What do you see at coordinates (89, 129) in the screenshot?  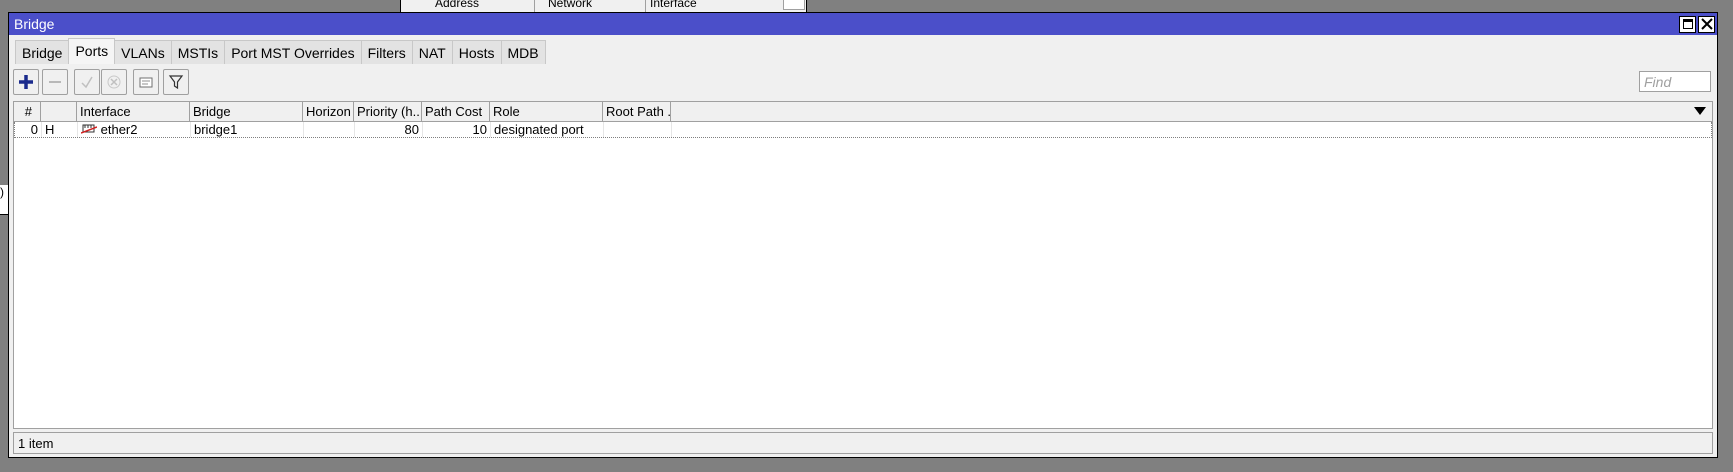 I see `ethernet-icon` at bounding box center [89, 129].